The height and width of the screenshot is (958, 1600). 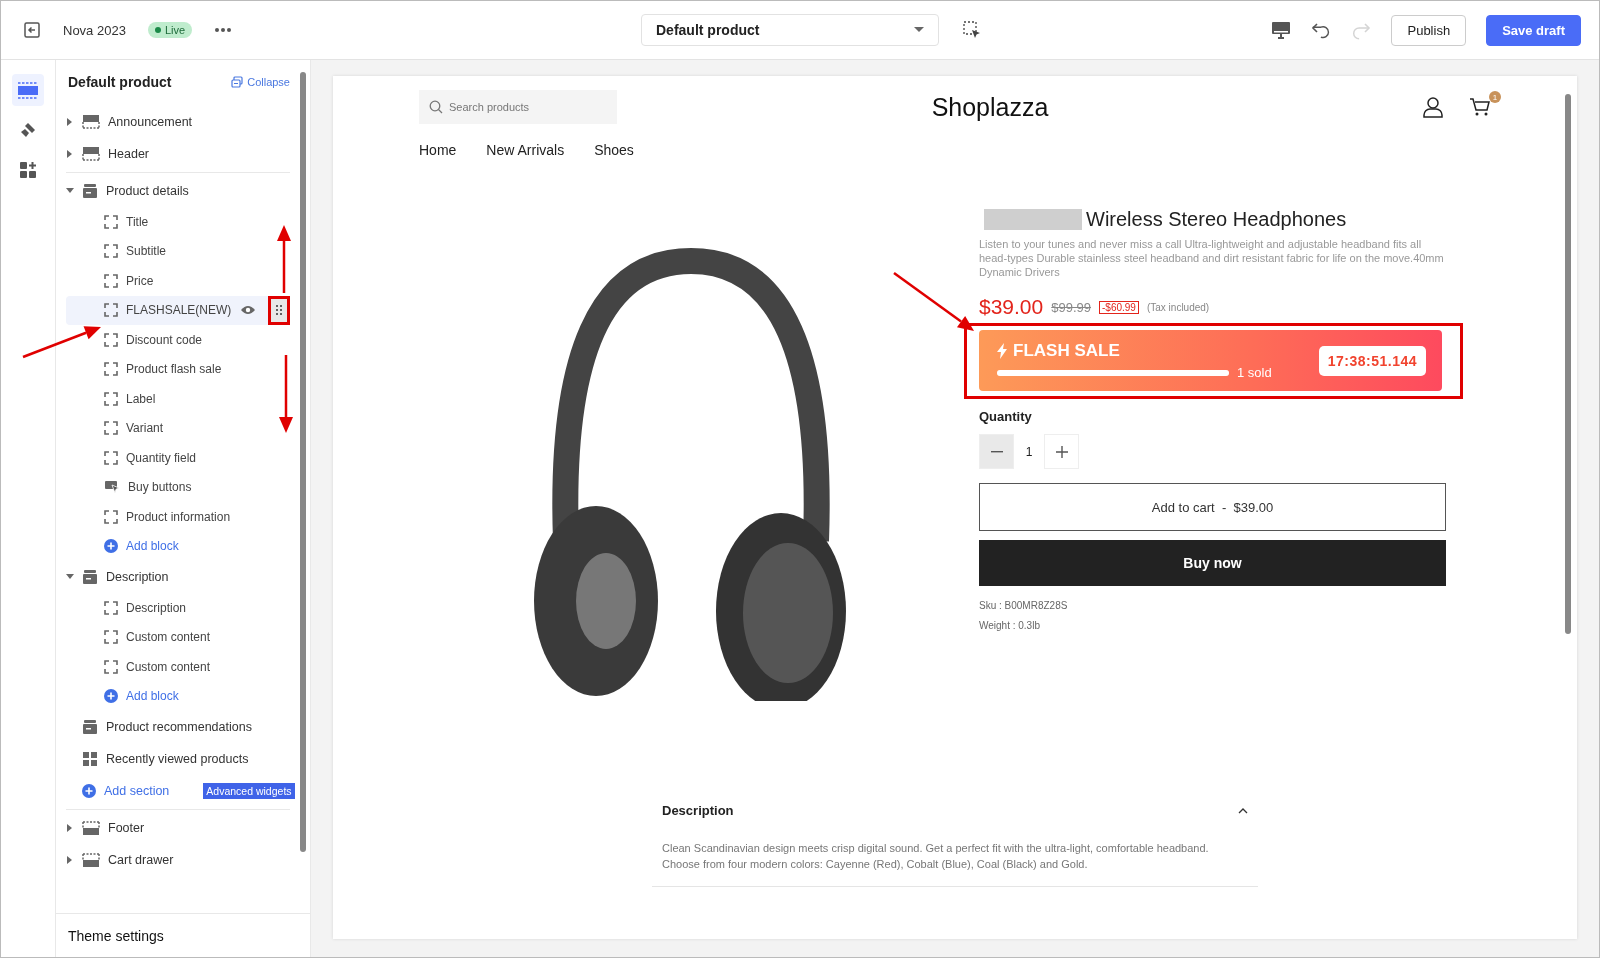 I want to click on undo-icon, so click(x=1321, y=30).